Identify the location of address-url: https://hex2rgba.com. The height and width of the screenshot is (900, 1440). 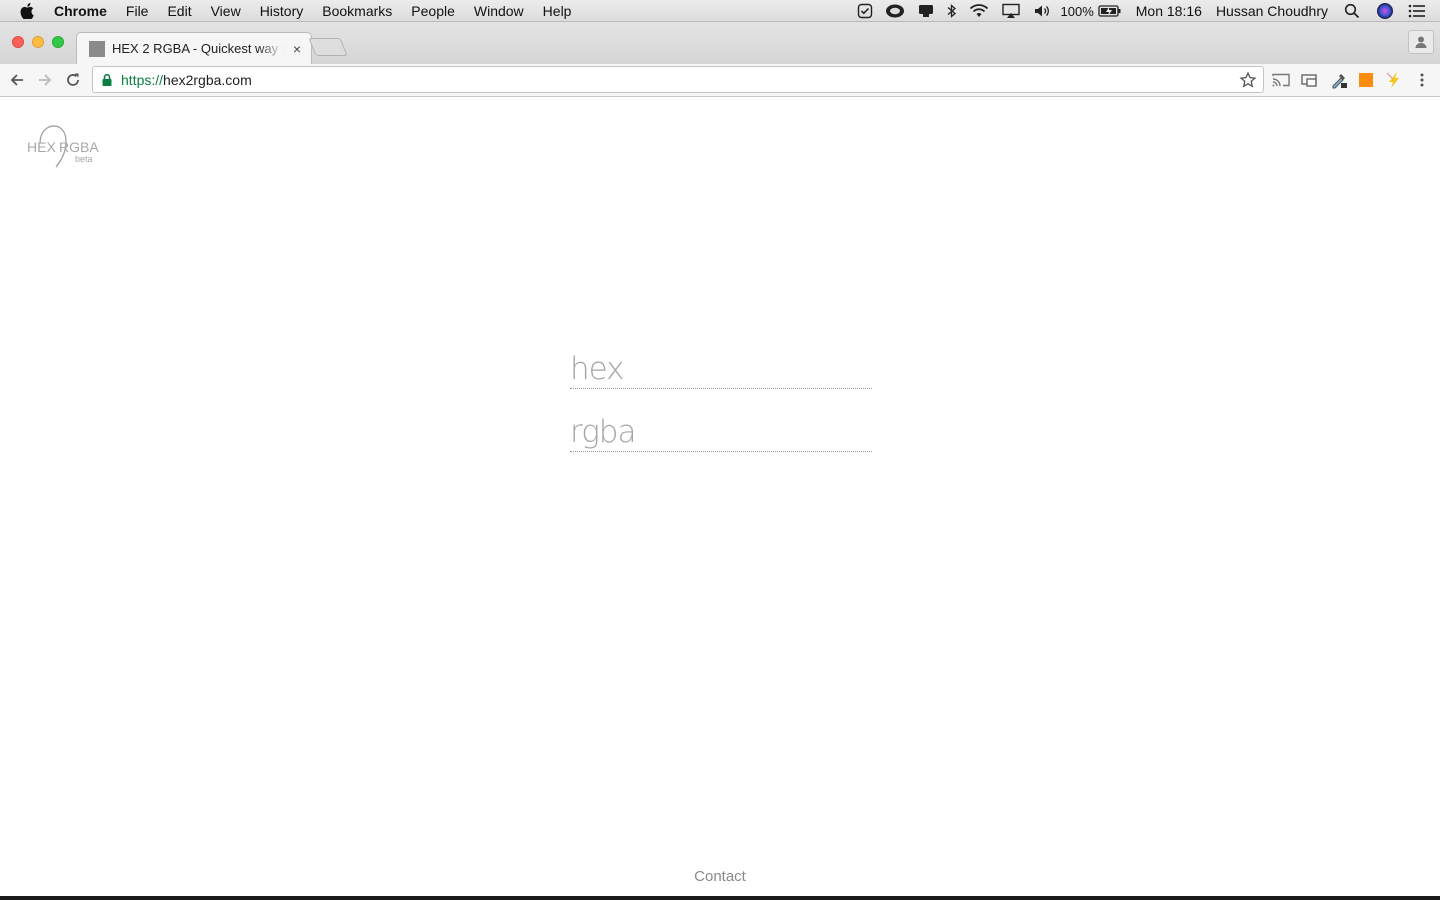
(186, 80).